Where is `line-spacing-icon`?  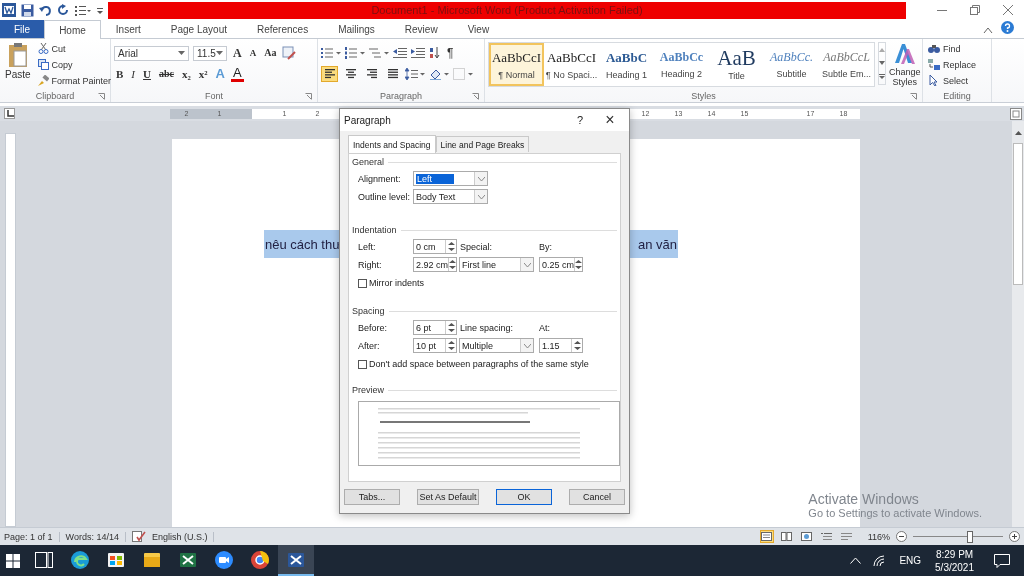 line-spacing-icon is located at coordinates (415, 74).